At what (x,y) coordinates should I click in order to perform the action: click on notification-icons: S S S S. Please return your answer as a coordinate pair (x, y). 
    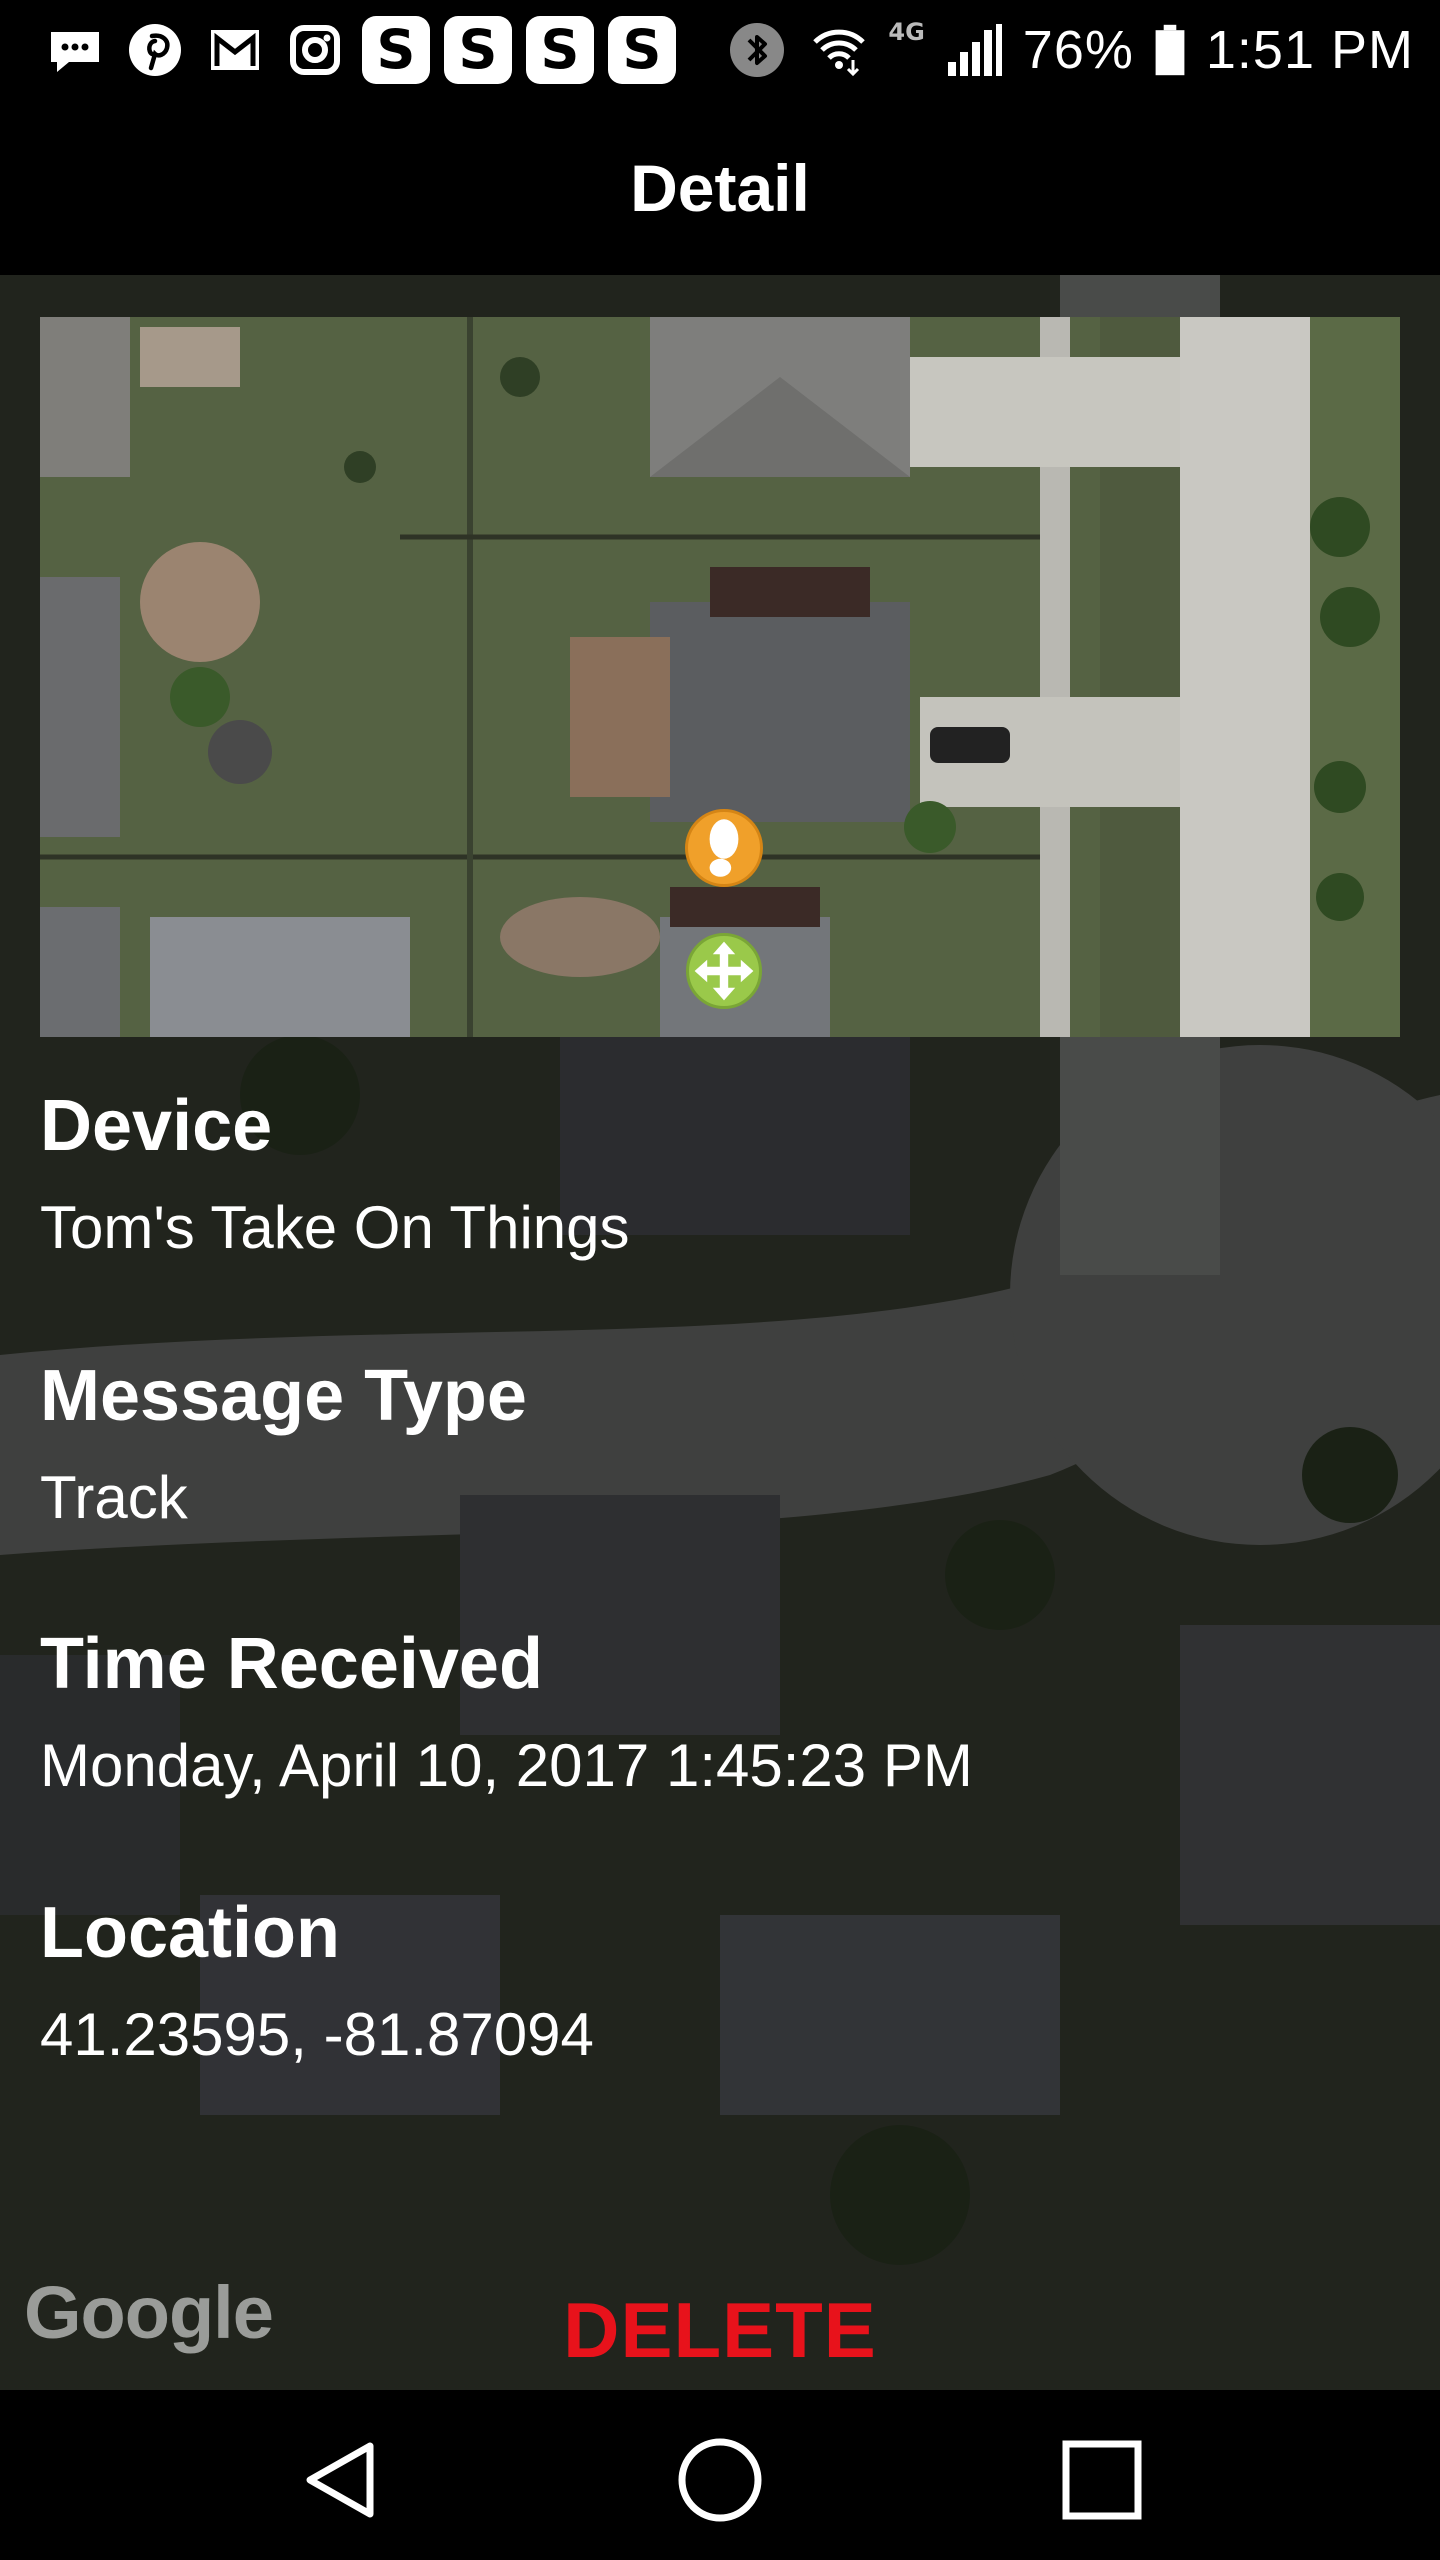
    Looking at the image, I should click on (359, 50).